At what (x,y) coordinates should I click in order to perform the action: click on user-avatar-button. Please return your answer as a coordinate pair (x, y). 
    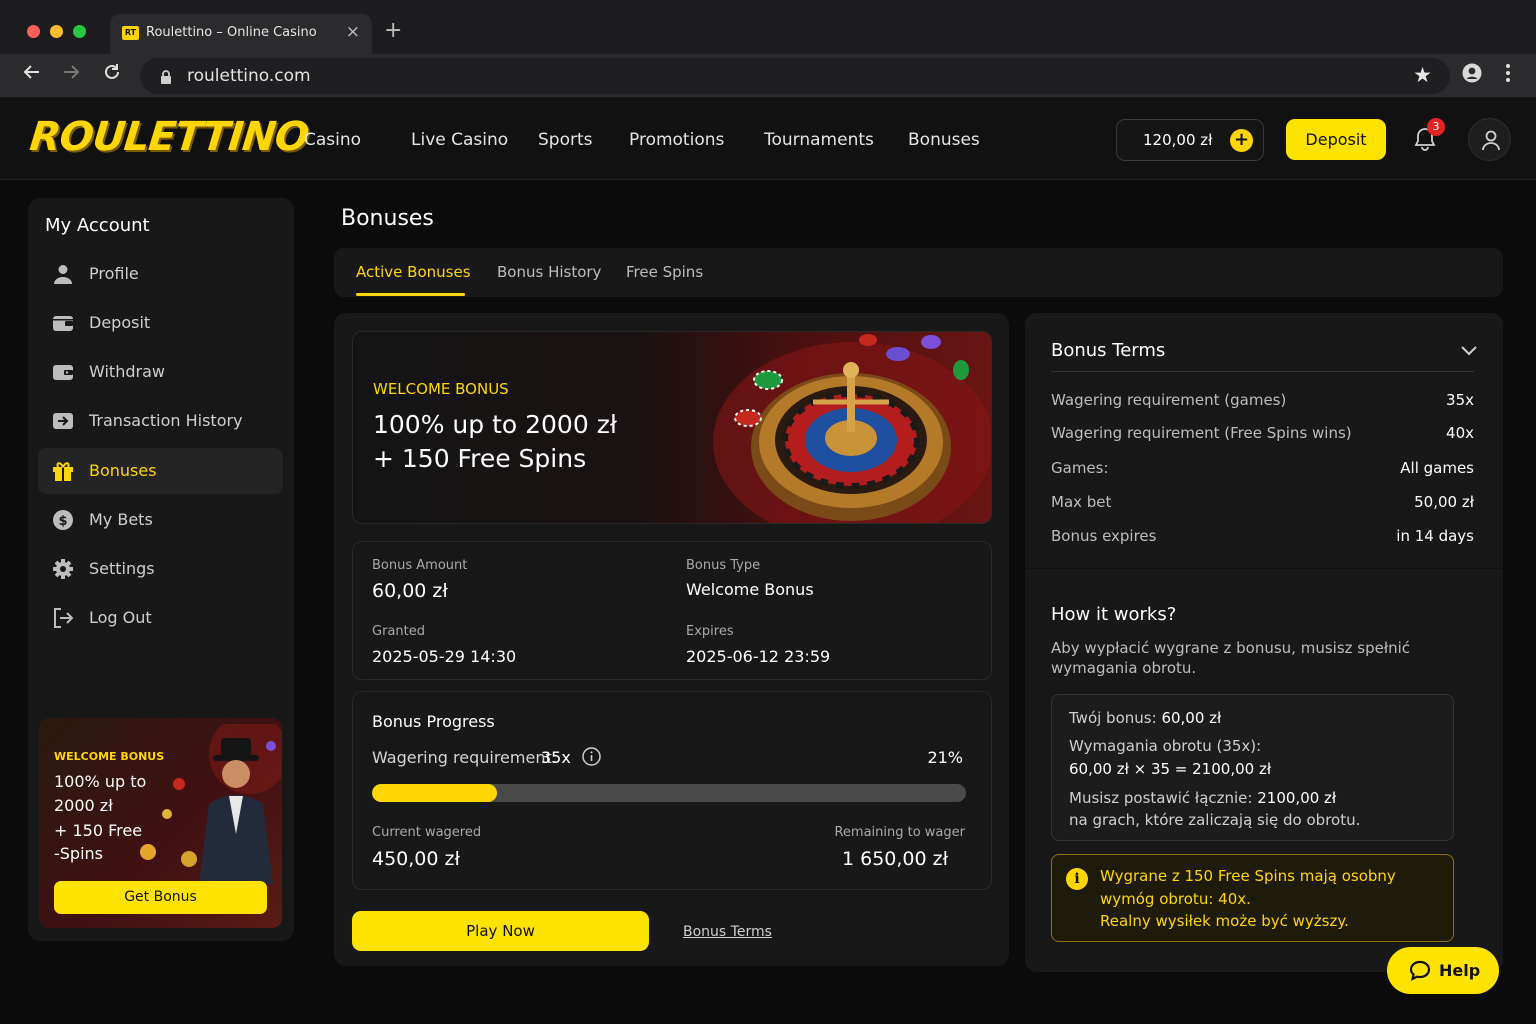
    Looking at the image, I should click on (1489, 139).